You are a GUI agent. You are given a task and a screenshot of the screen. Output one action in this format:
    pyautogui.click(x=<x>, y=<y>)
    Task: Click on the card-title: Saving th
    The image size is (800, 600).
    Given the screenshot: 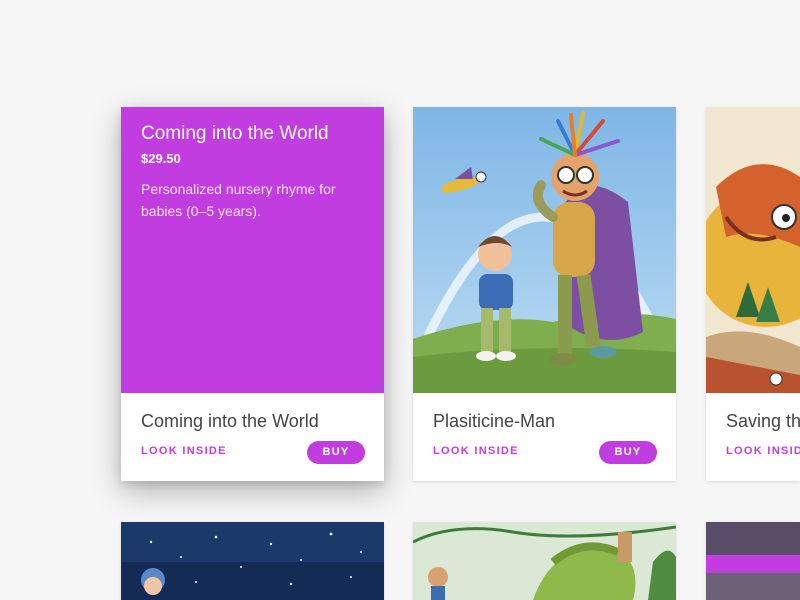 What is the action you would take?
    pyautogui.click(x=763, y=421)
    